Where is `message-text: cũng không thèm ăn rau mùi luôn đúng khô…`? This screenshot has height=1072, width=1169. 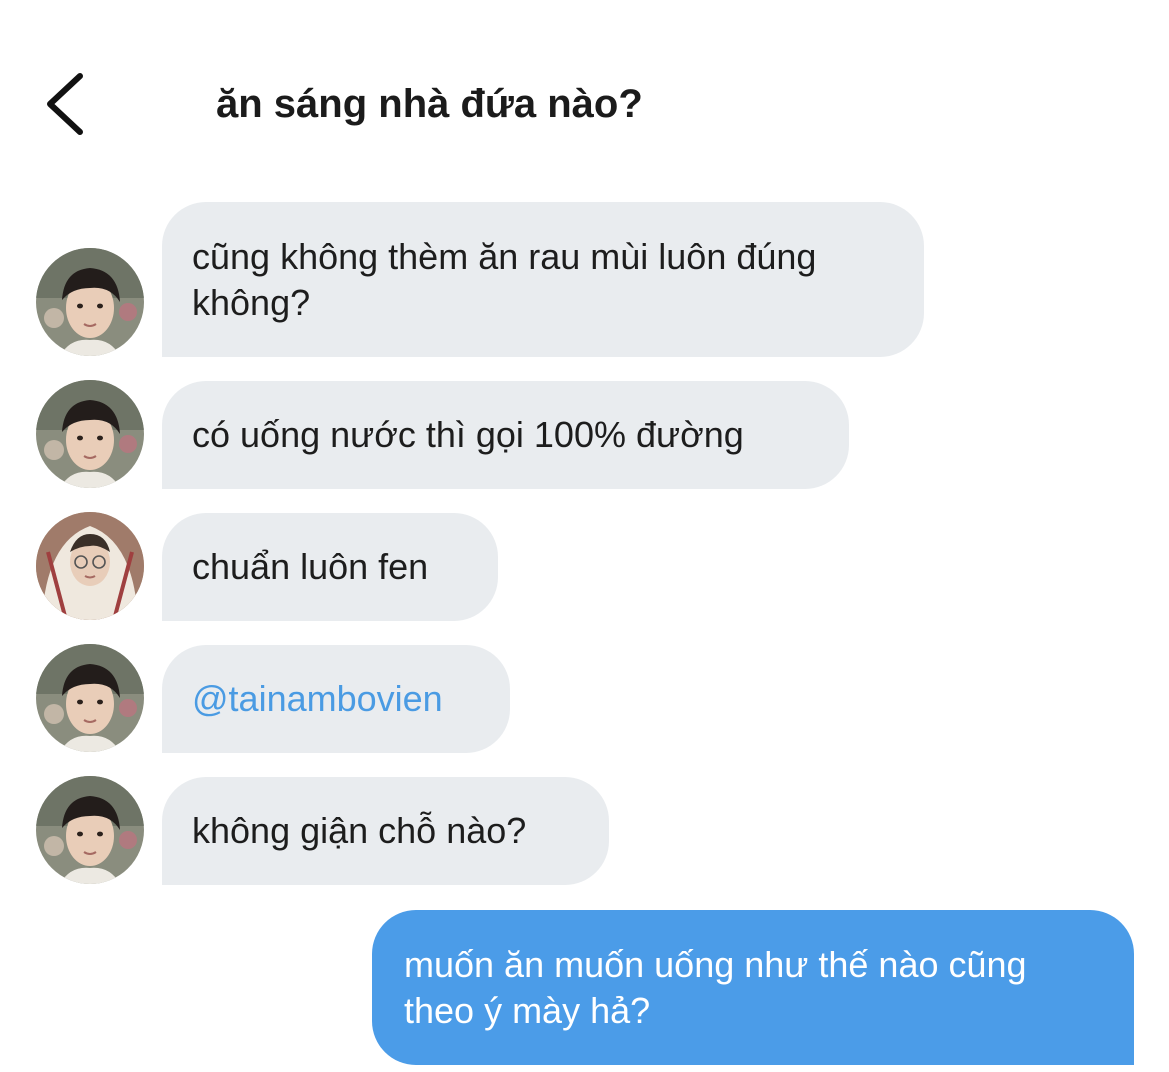 message-text: cũng không thèm ăn rau mùi luôn đúng khô… is located at coordinates (504, 279).